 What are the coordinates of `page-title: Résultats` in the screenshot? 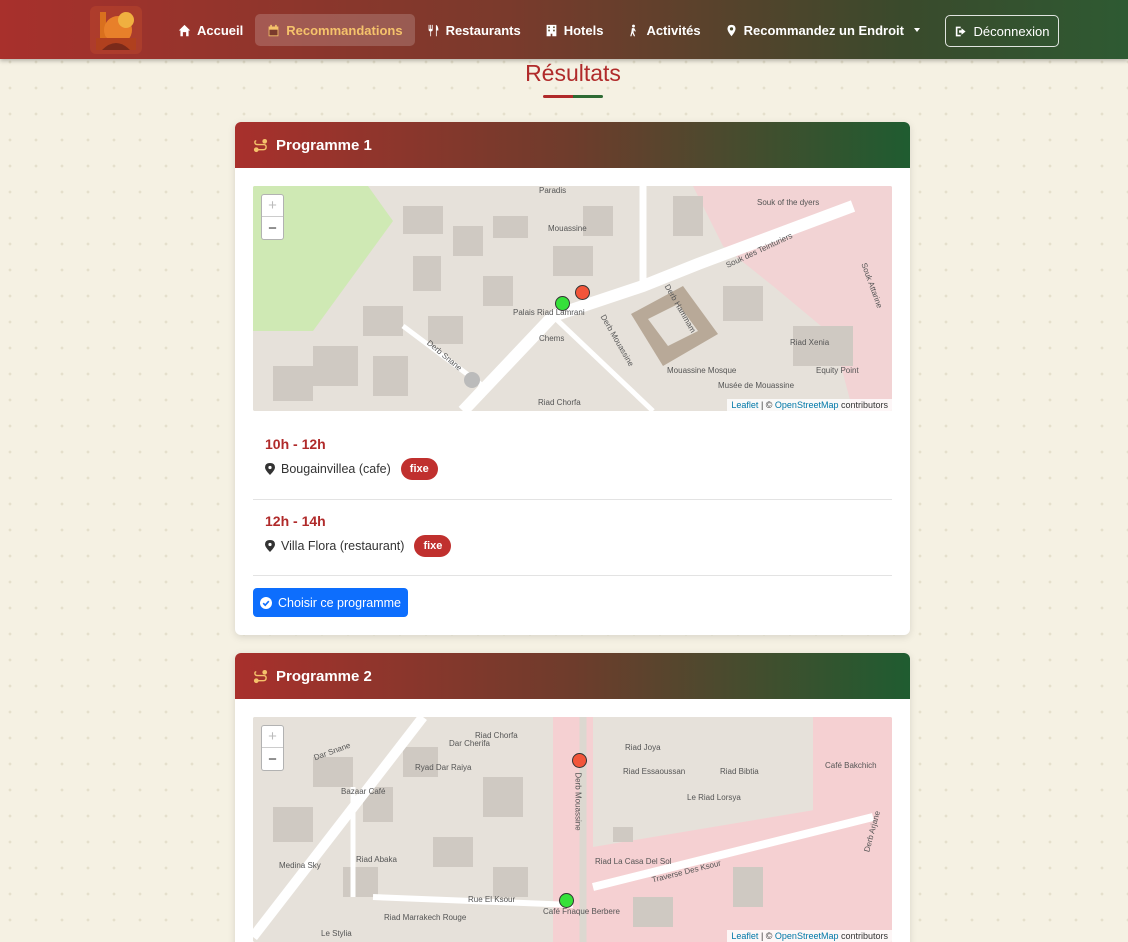 It's located at (573, 73).